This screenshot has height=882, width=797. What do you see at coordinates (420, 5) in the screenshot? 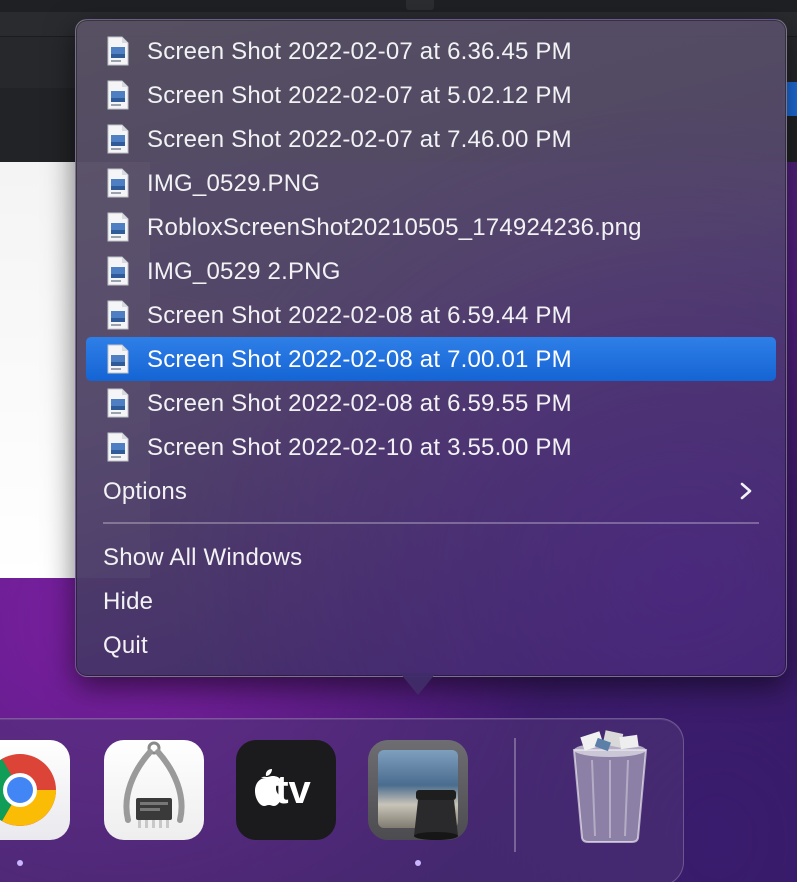
I see `window-drag-handle` at bounding box center [420, 5].